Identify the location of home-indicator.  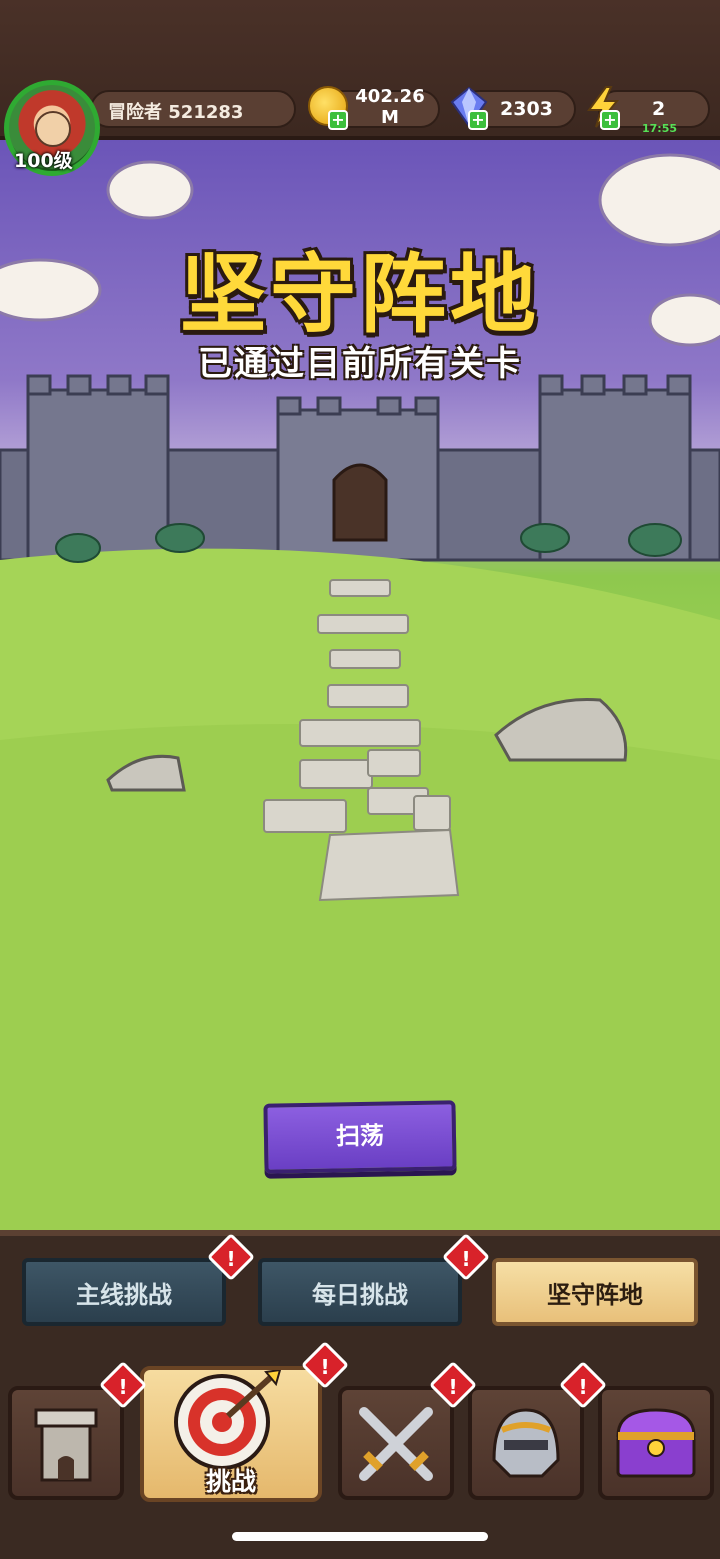
(360, 1536).